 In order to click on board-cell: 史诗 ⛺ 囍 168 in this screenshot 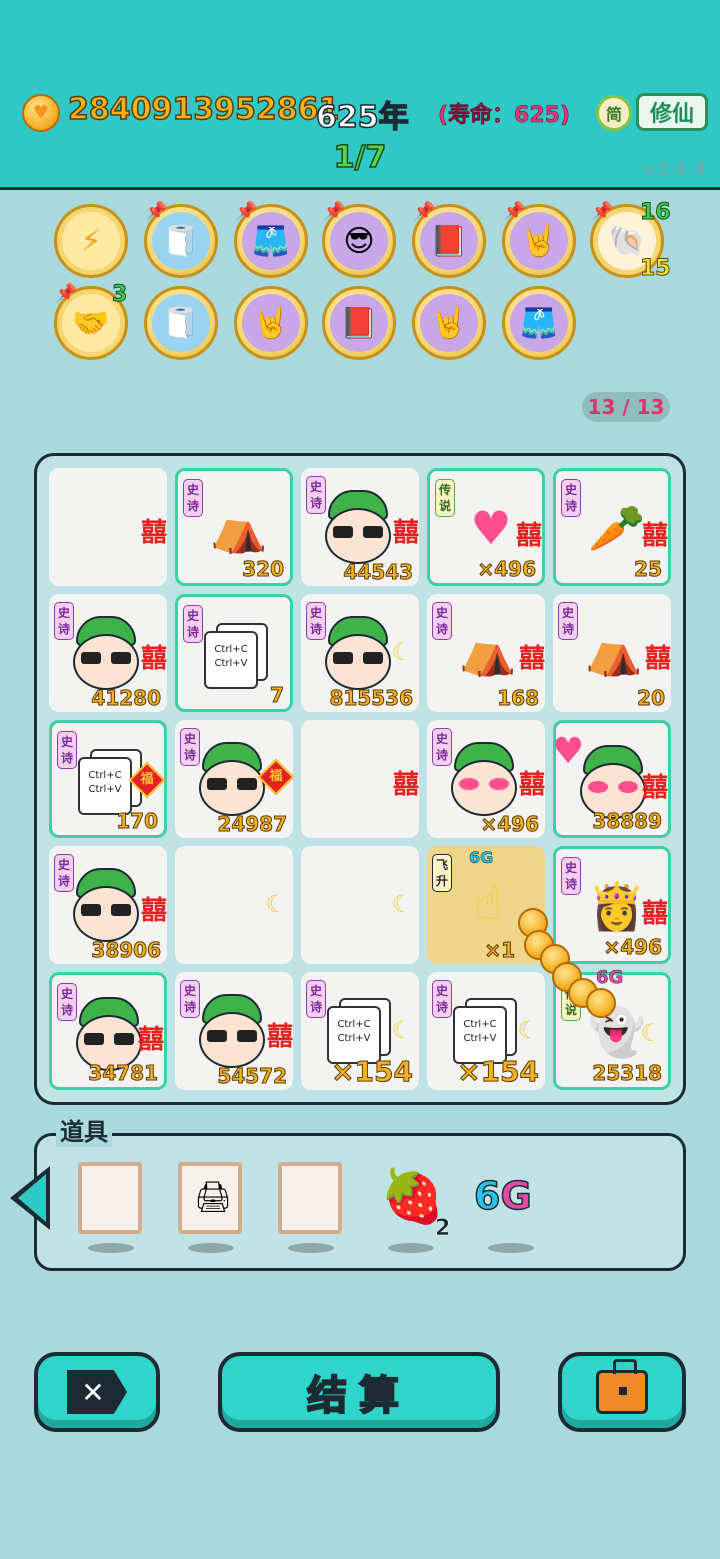, I will do `click(486, 653)`.